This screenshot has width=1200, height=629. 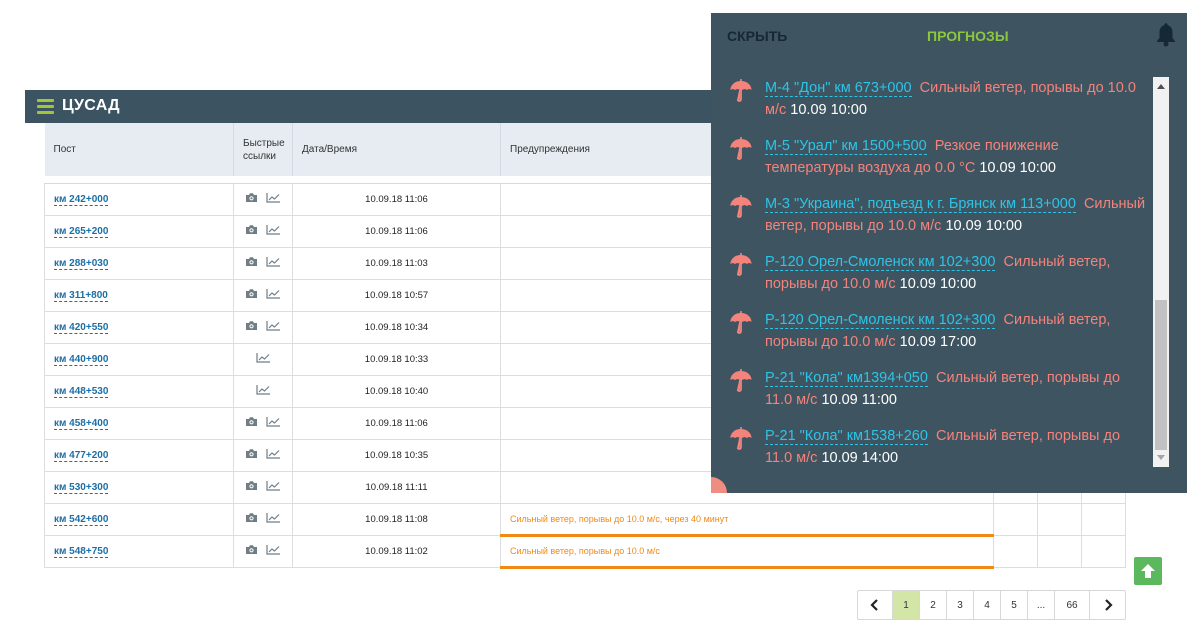 What do you see at coordinates (396, 149) in the screenshot?
I see `column-header-datetime: Дата/Время` at bounding box center [396, 149].